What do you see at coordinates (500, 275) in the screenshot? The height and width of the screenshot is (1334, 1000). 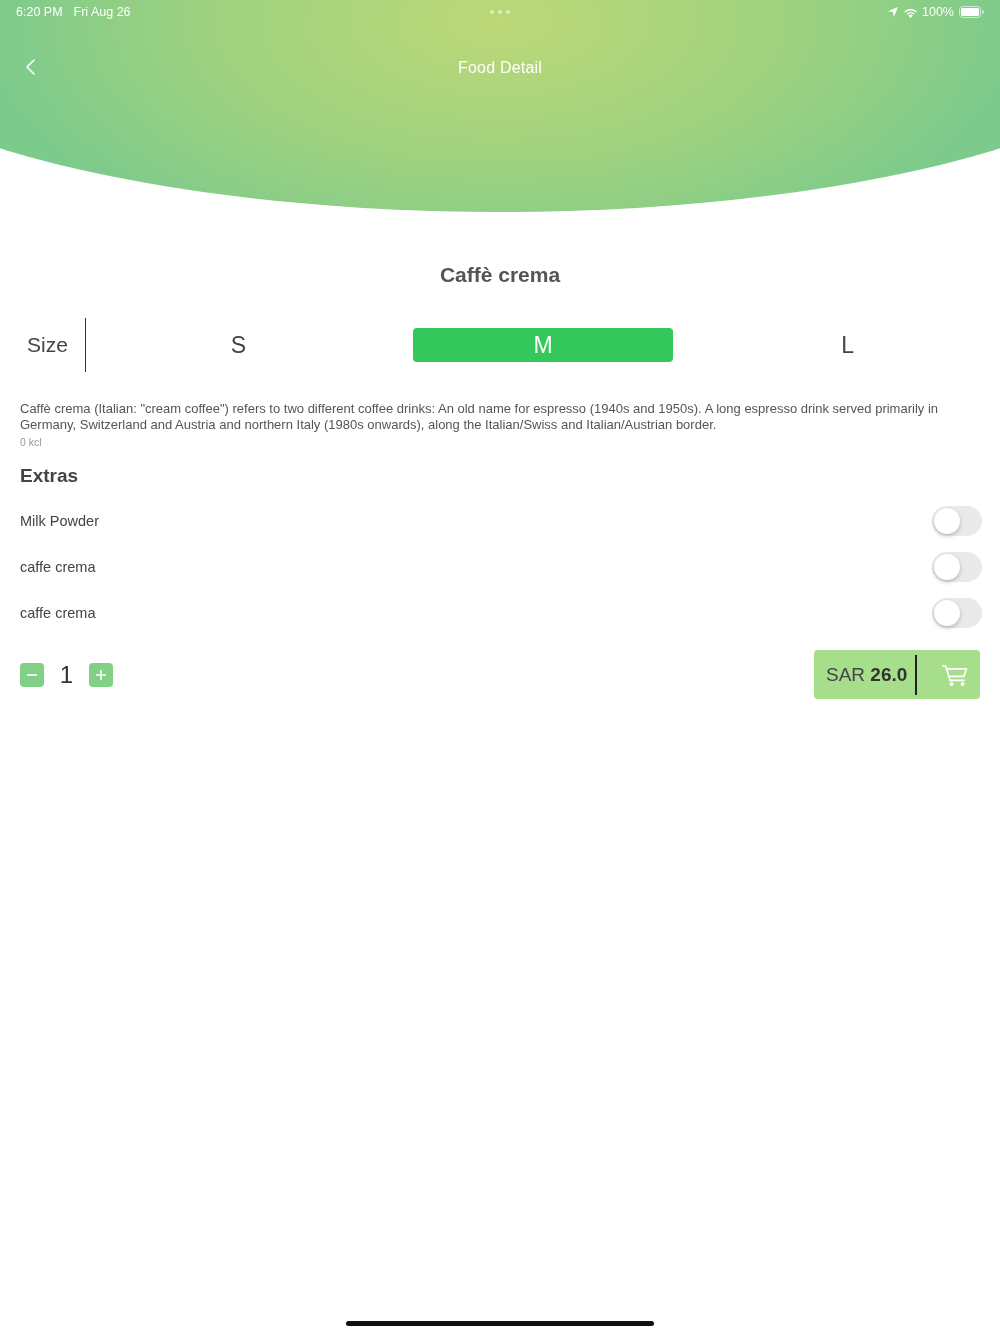 I see `food-name: Caffè crema` at bounding box center [500, 275].